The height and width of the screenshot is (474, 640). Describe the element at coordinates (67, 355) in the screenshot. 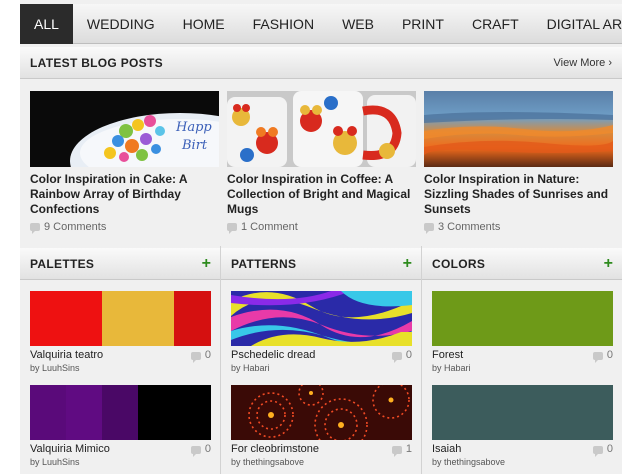

I see `palette-name-text: Valquiria teatro` at that location.